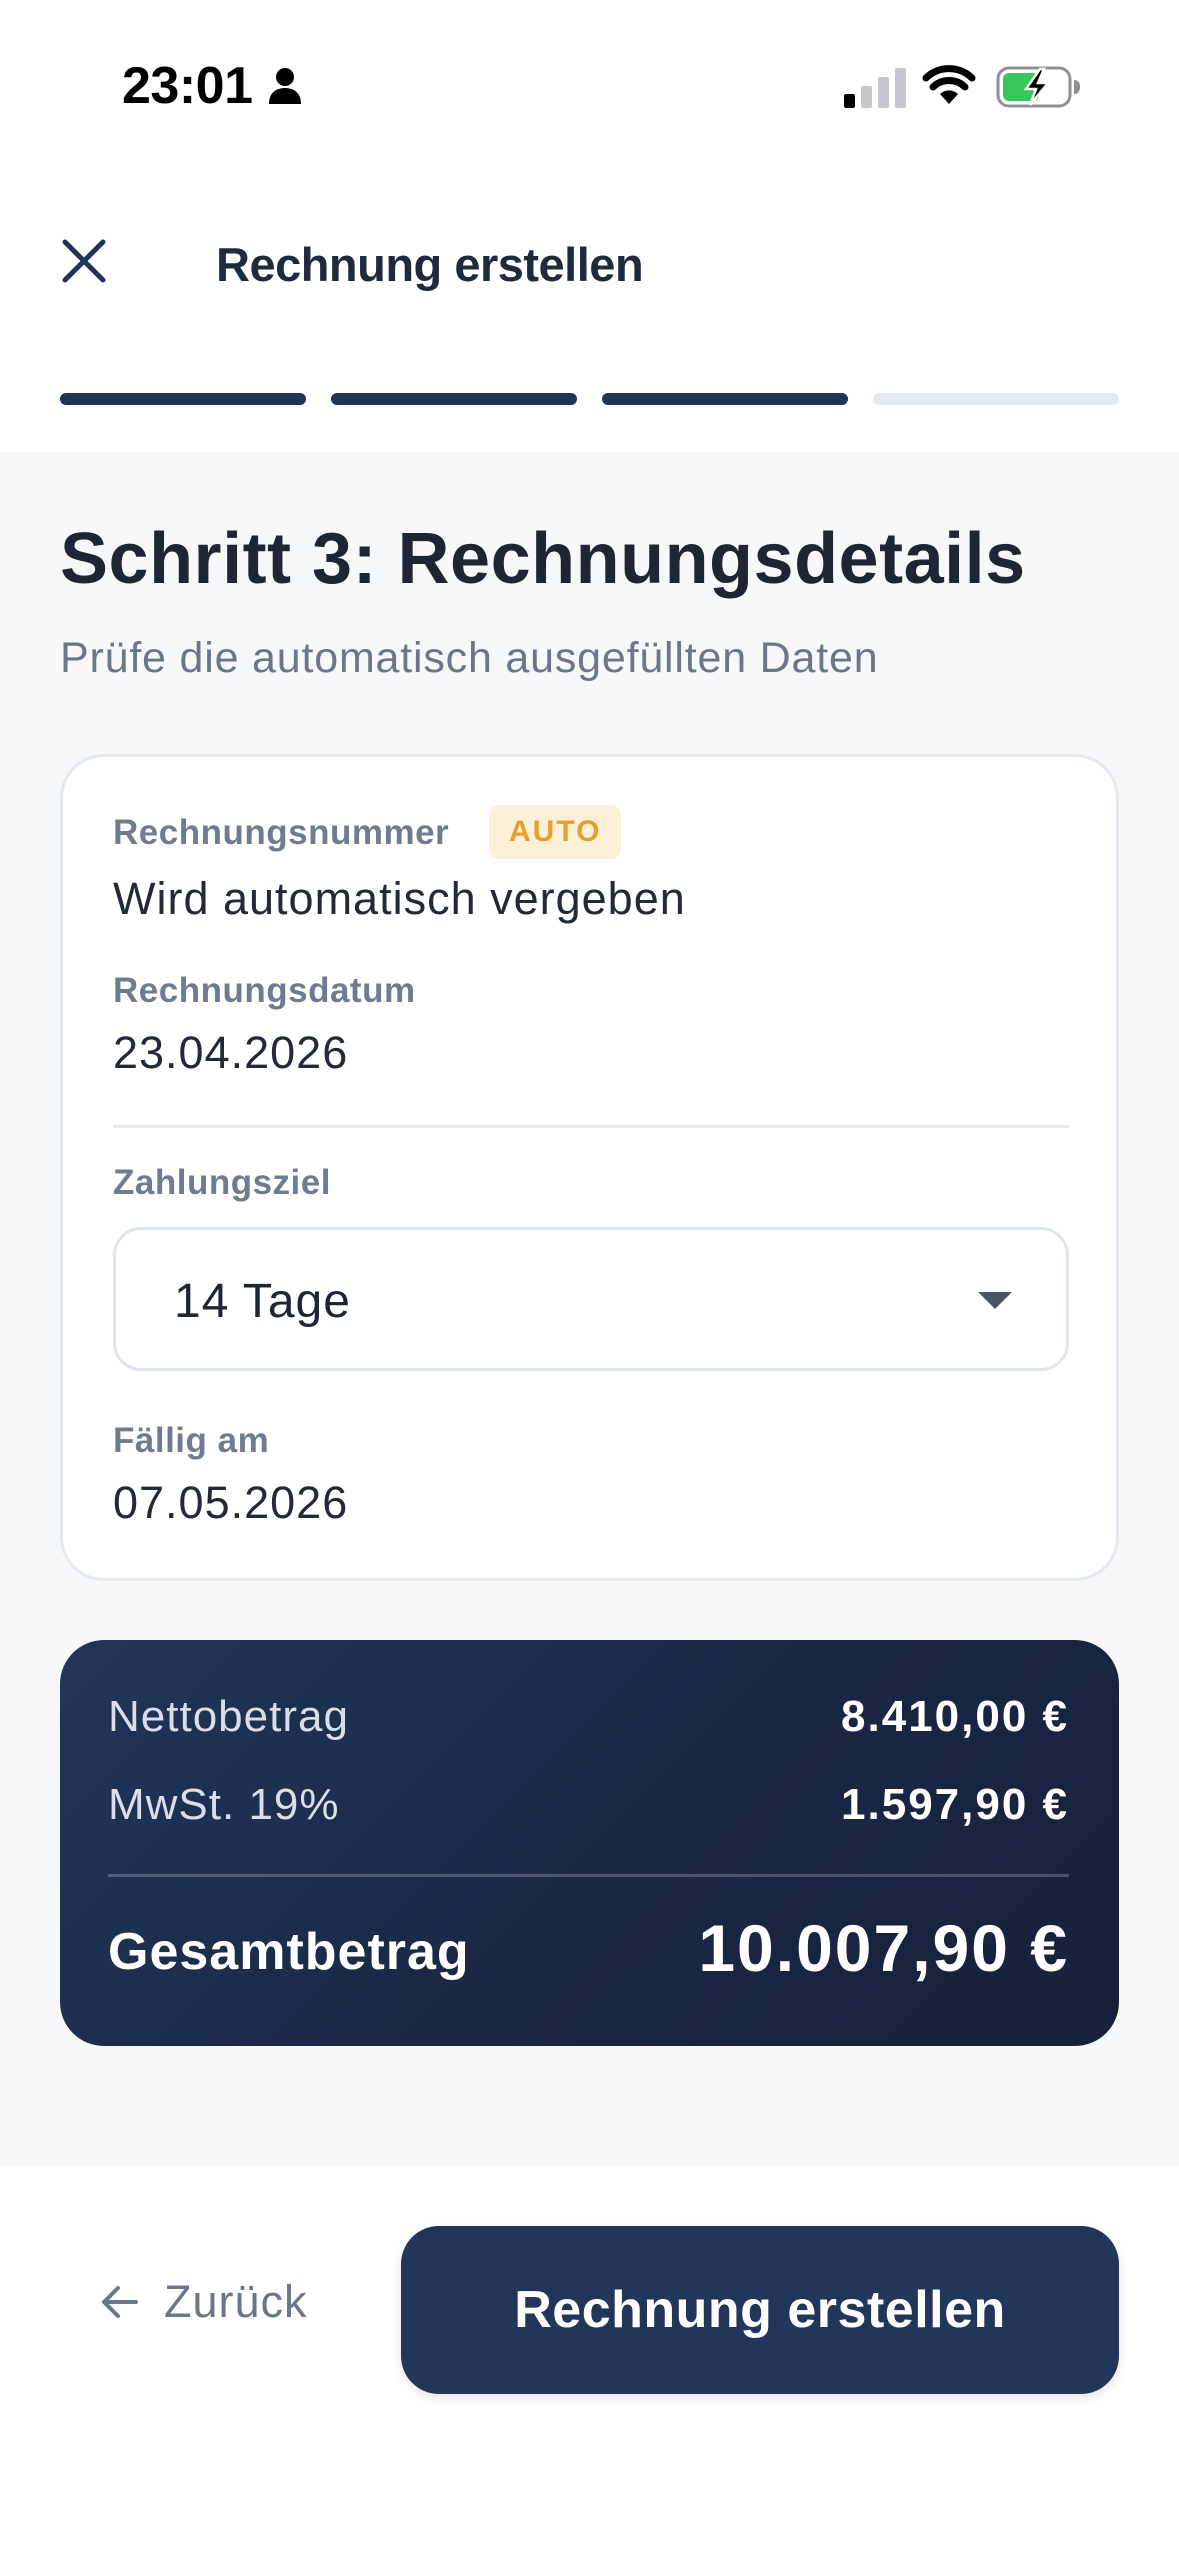 The height and width of the screenshot is (2556, 1179). I want to click on person-icon, so click(285, 86).